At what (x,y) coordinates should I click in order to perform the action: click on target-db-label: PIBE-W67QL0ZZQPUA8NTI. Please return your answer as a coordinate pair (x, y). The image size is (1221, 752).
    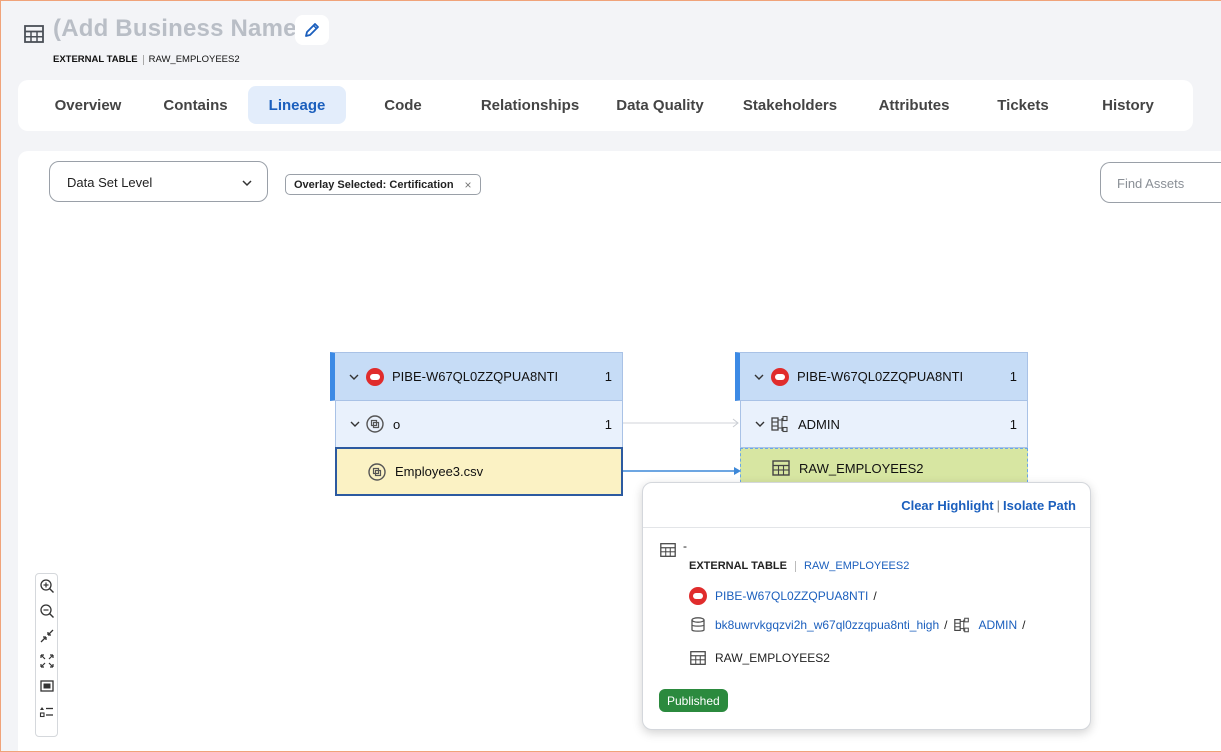
    Looking at the image, I should click on (880, 376).